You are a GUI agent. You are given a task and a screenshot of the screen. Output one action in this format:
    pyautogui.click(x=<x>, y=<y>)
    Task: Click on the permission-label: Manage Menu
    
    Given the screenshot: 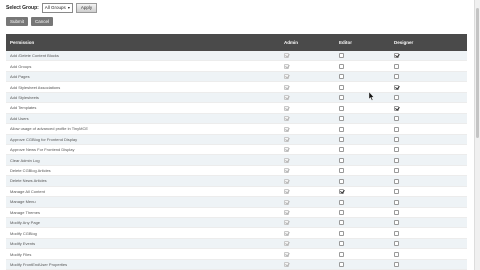 What is the action you would take?
    pyautogui.click(x=145, y=202)
    